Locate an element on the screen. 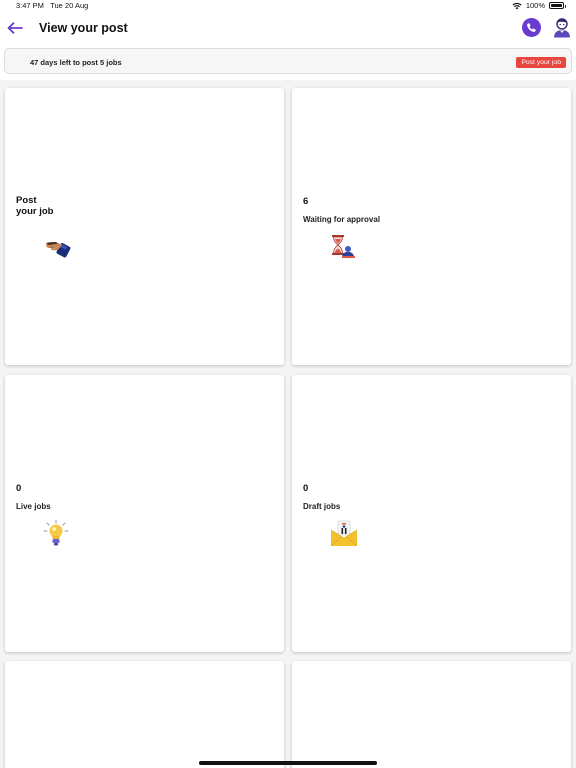  profile-button is located at coordinates (562, 27).